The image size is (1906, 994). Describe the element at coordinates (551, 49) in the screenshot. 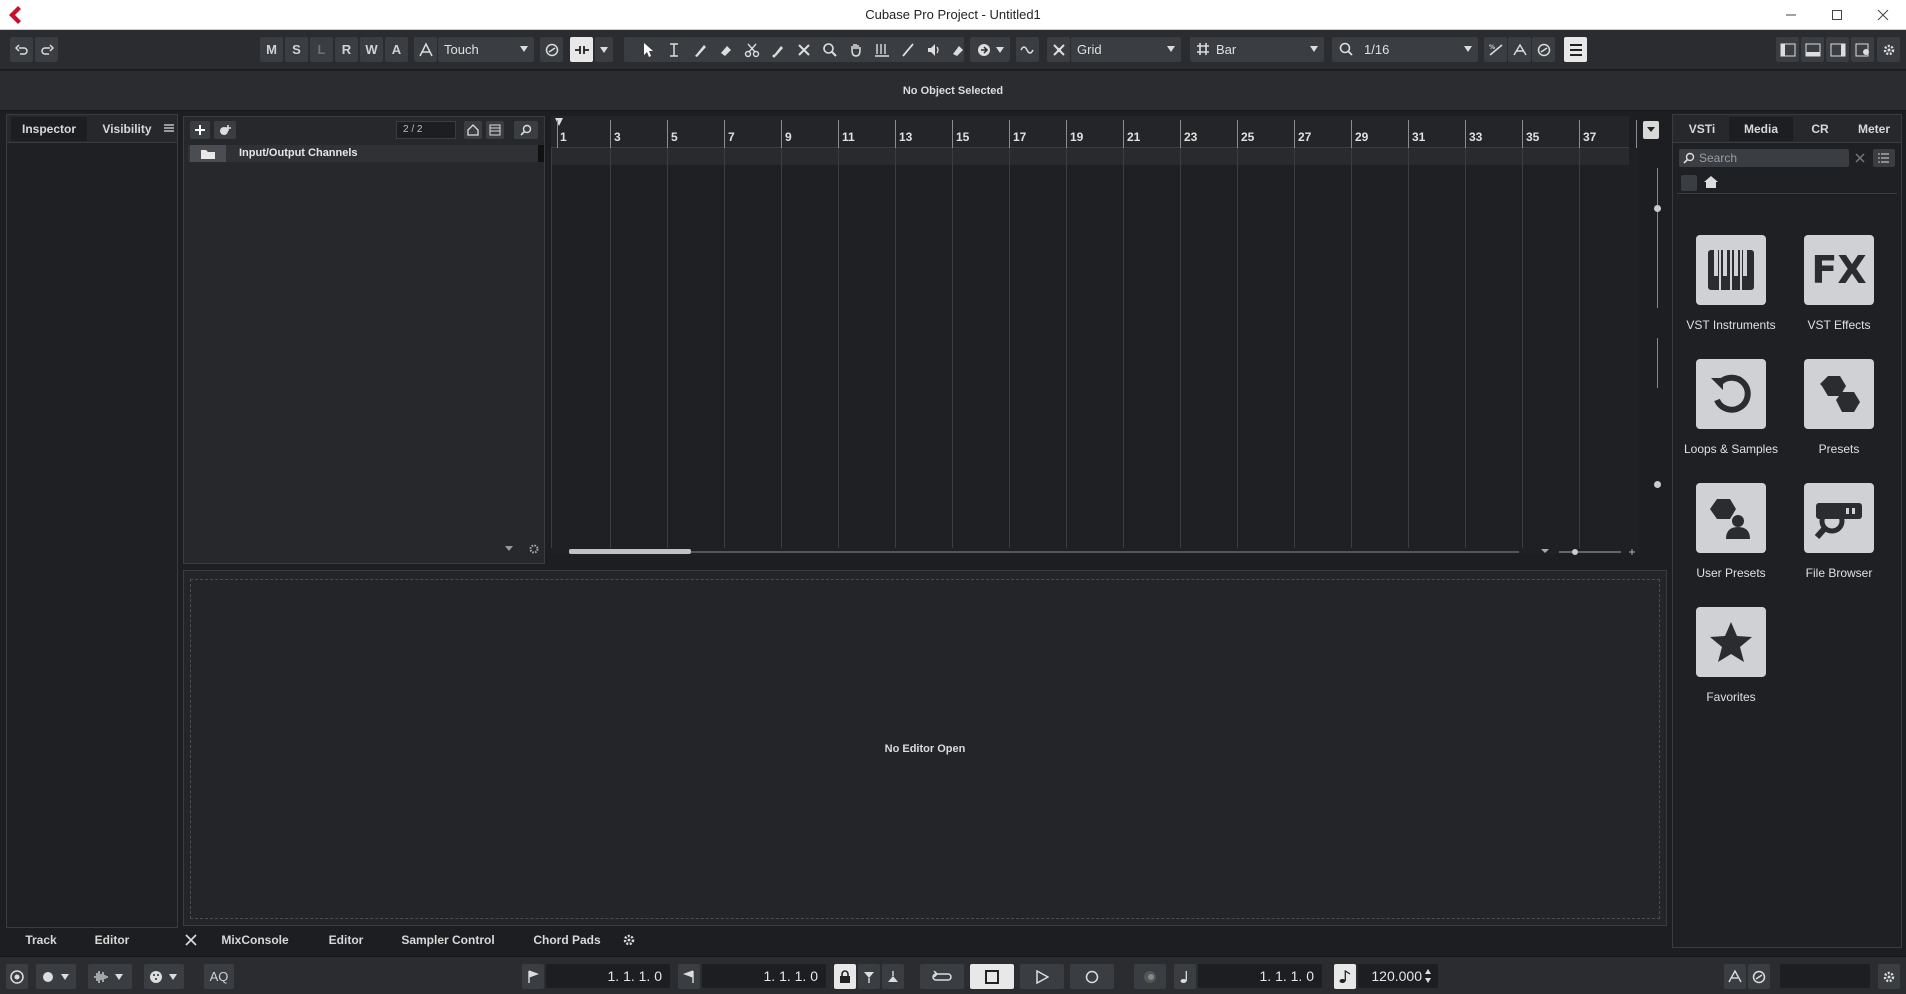

I see `automation-panel-button` at that location.